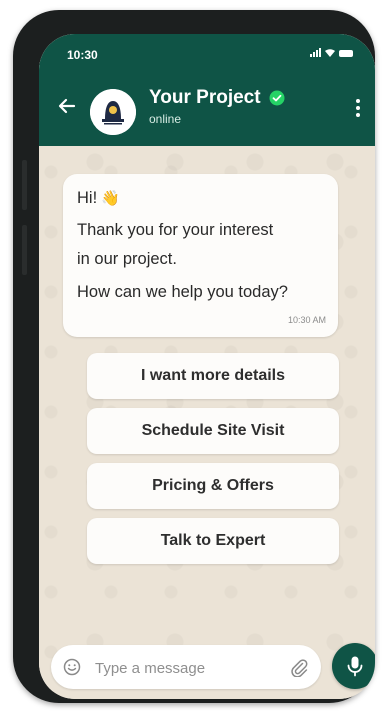 The width and height of the screenshot is (389, 711). I want to click on voice-message-button, so click(353, 666).